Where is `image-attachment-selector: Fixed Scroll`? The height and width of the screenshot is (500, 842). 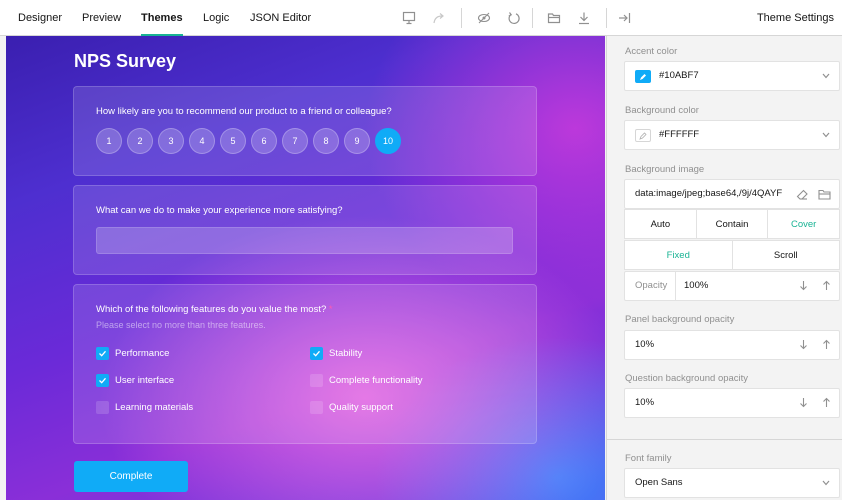 image-attachment-selector: Fixed Scroll is located at coordinates (732, 255).